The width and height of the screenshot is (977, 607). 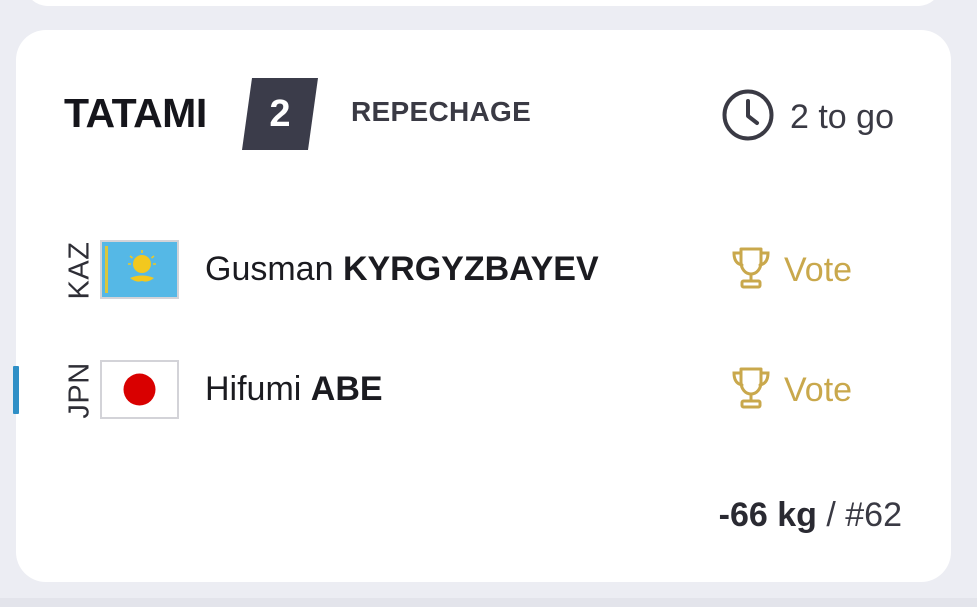 I want to click on tatami-number-badge: 2, so click(x=280, y=114).